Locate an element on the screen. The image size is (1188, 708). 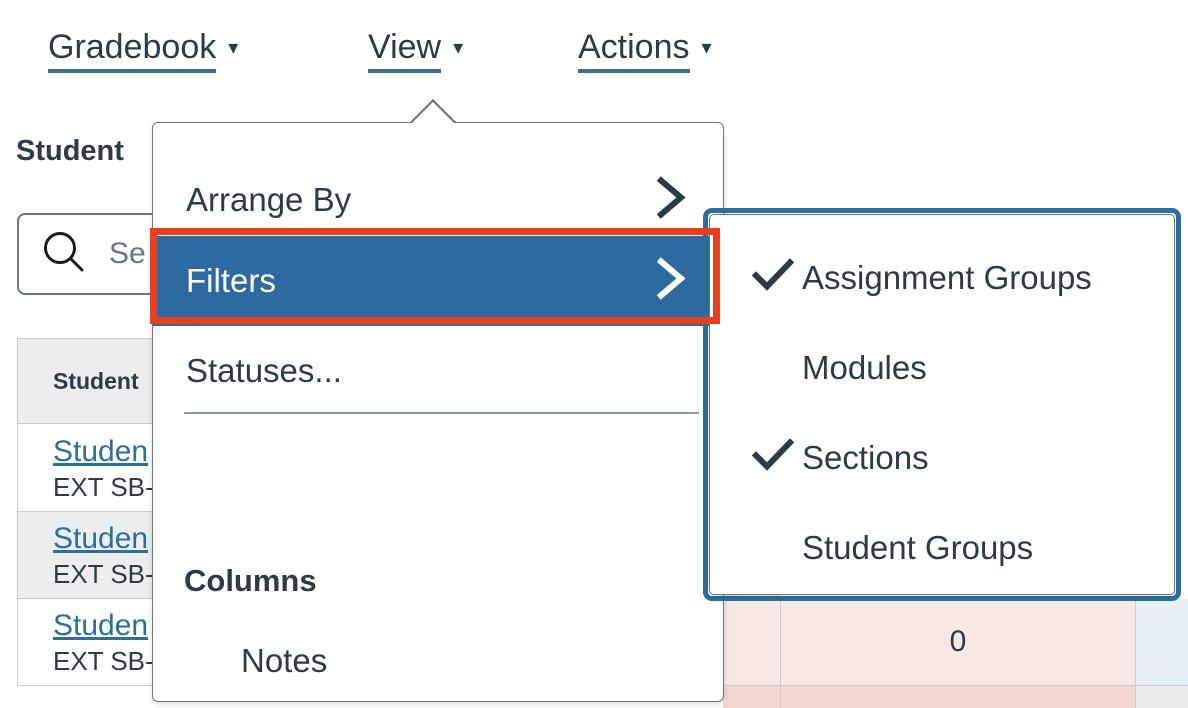
menubar-item-view-label: View is located at coordinates (405, 51).